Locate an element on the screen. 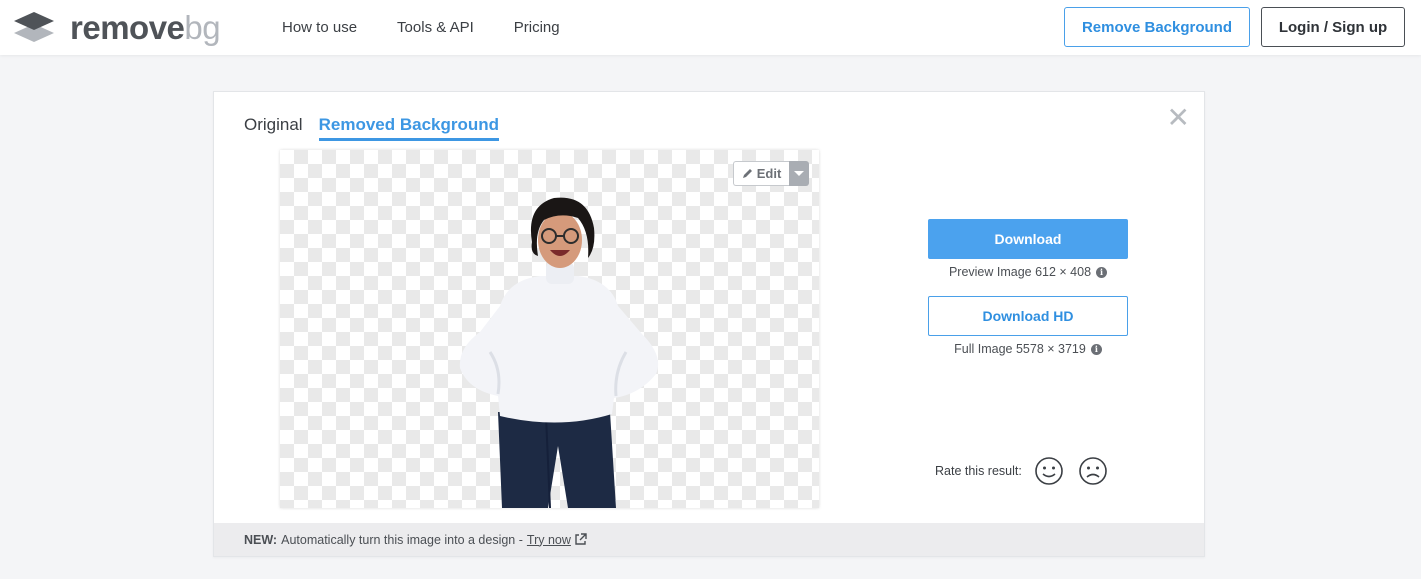  download-button: Download is located at coordinates (1028, 239).